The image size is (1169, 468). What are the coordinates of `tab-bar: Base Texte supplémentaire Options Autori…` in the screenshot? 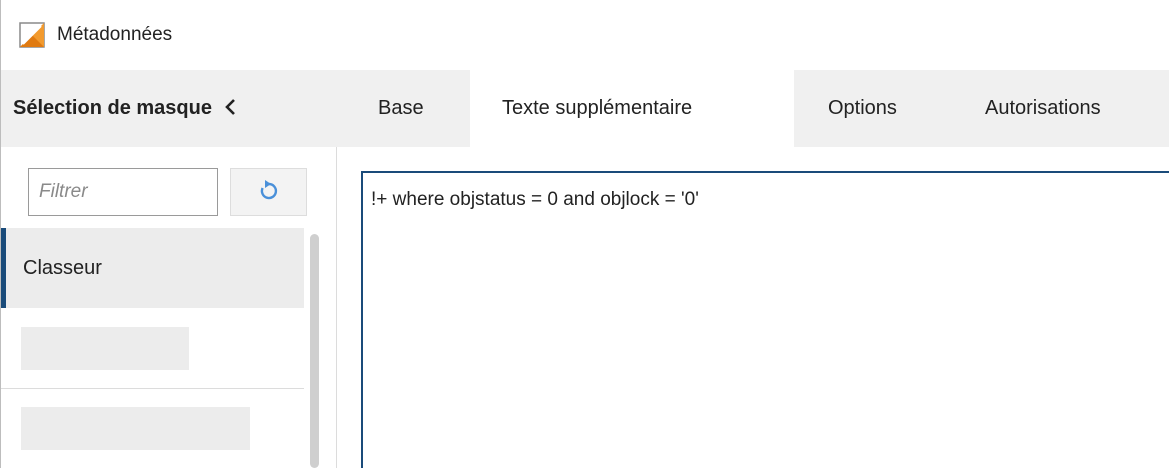 It's located at (755, 108).